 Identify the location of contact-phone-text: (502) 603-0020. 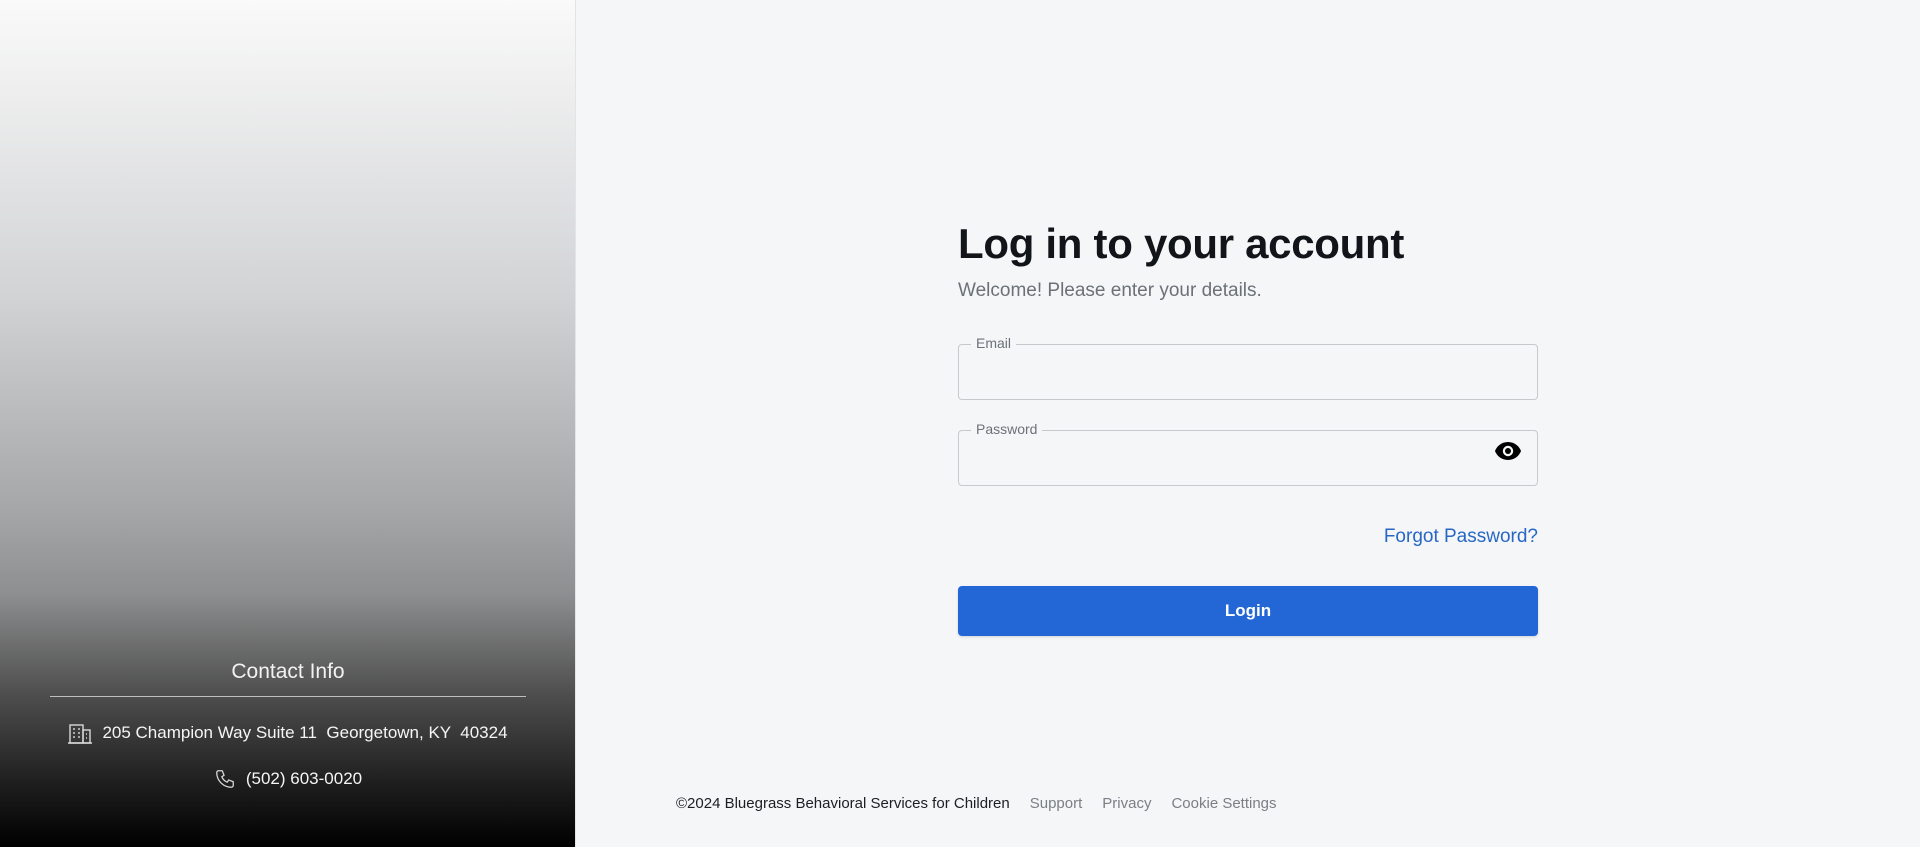
(304, 778).